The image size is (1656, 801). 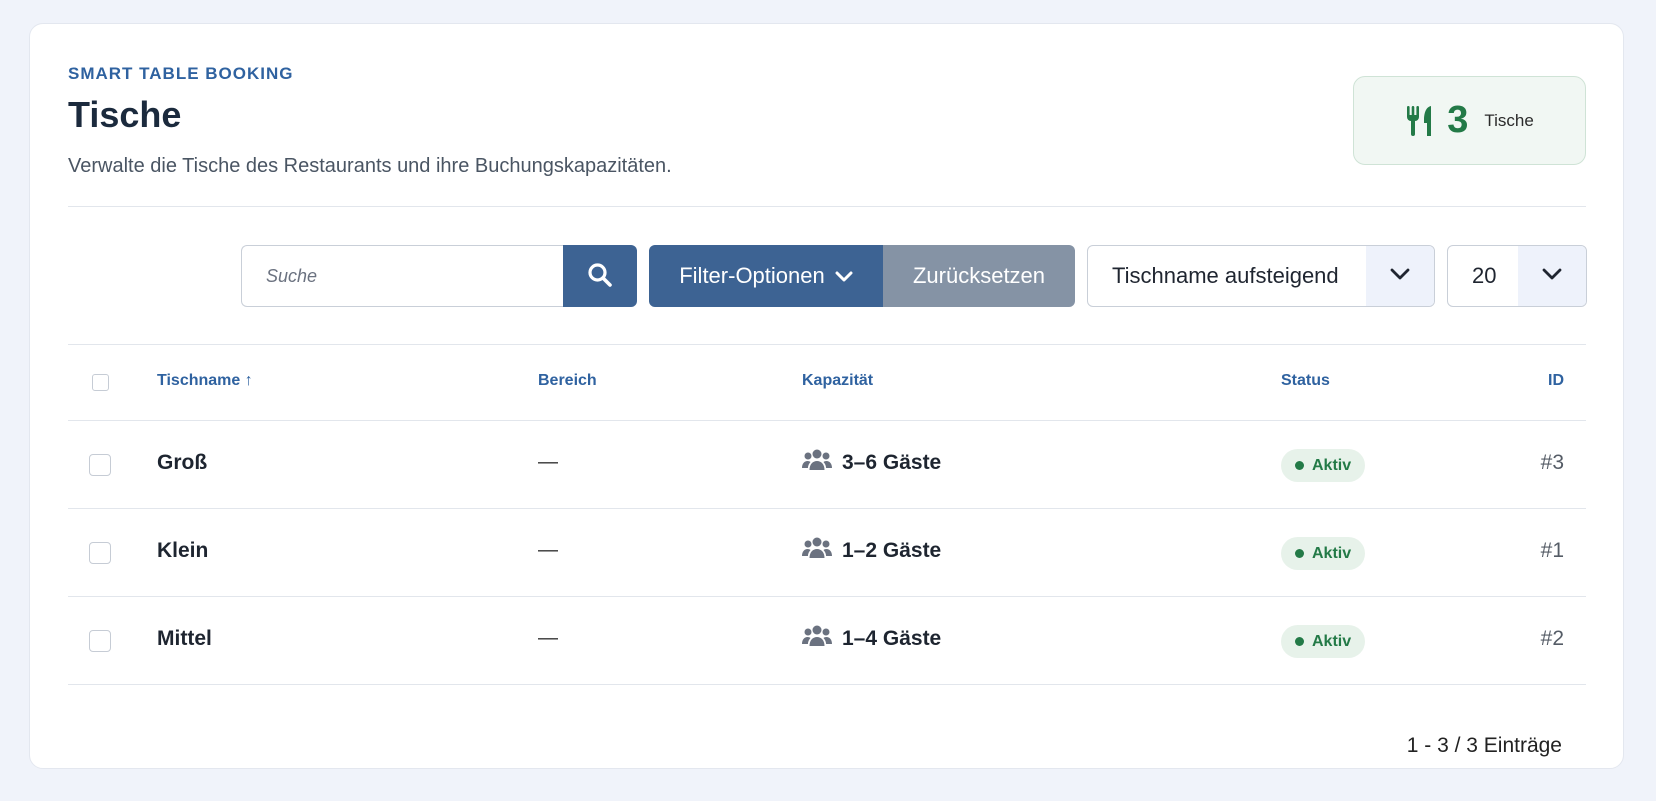 I want to click on table-id: #3, so click(x=1552, y=462).